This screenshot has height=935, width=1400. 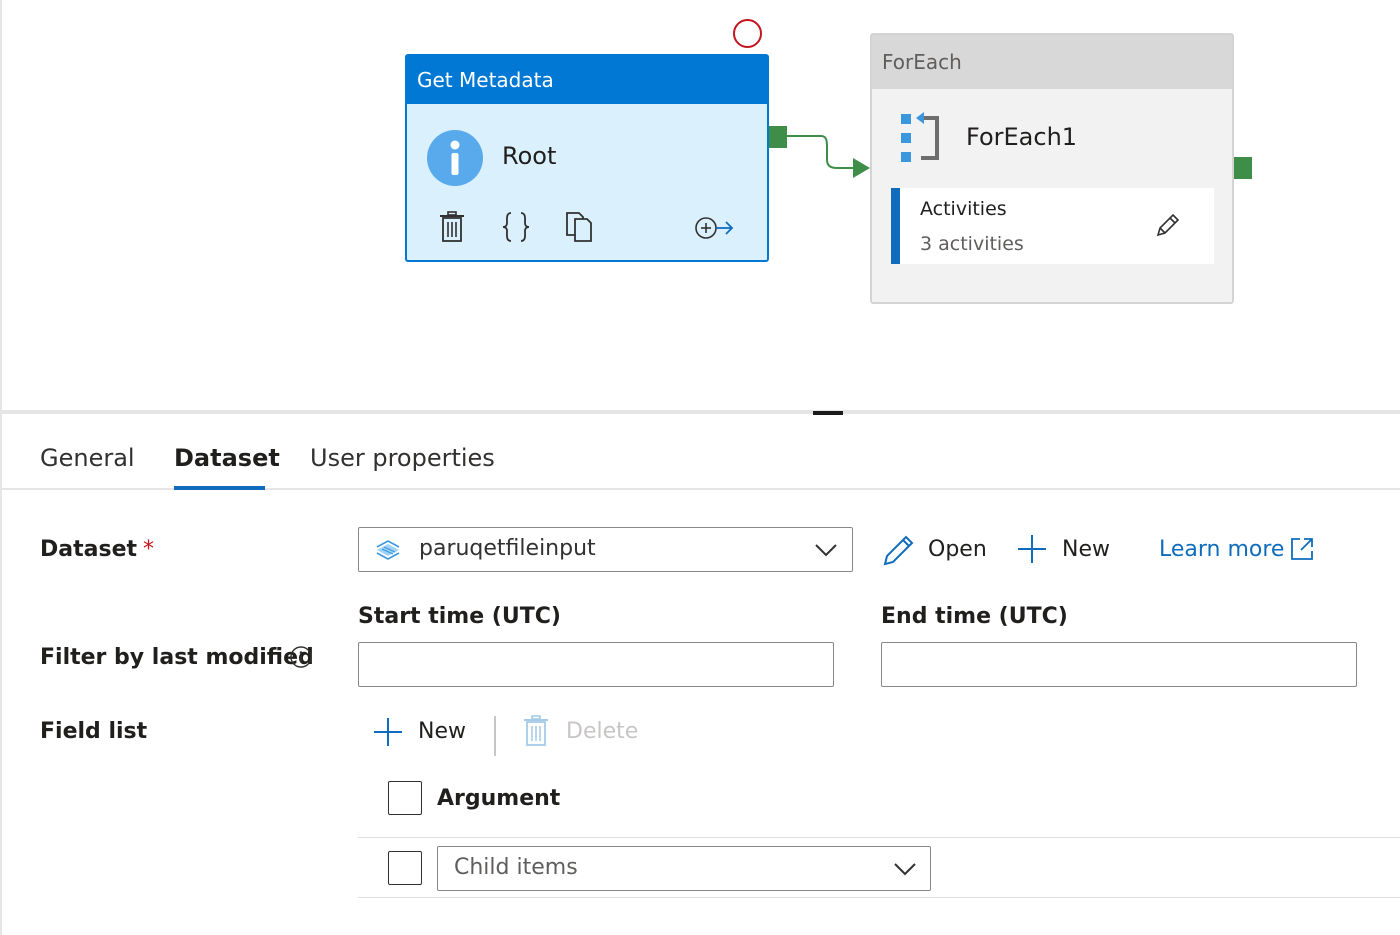 What do you see at coordinates (972, 244) in the screenshot?
I see `activities-count: 3 activities` at bounding box center [972, 244].